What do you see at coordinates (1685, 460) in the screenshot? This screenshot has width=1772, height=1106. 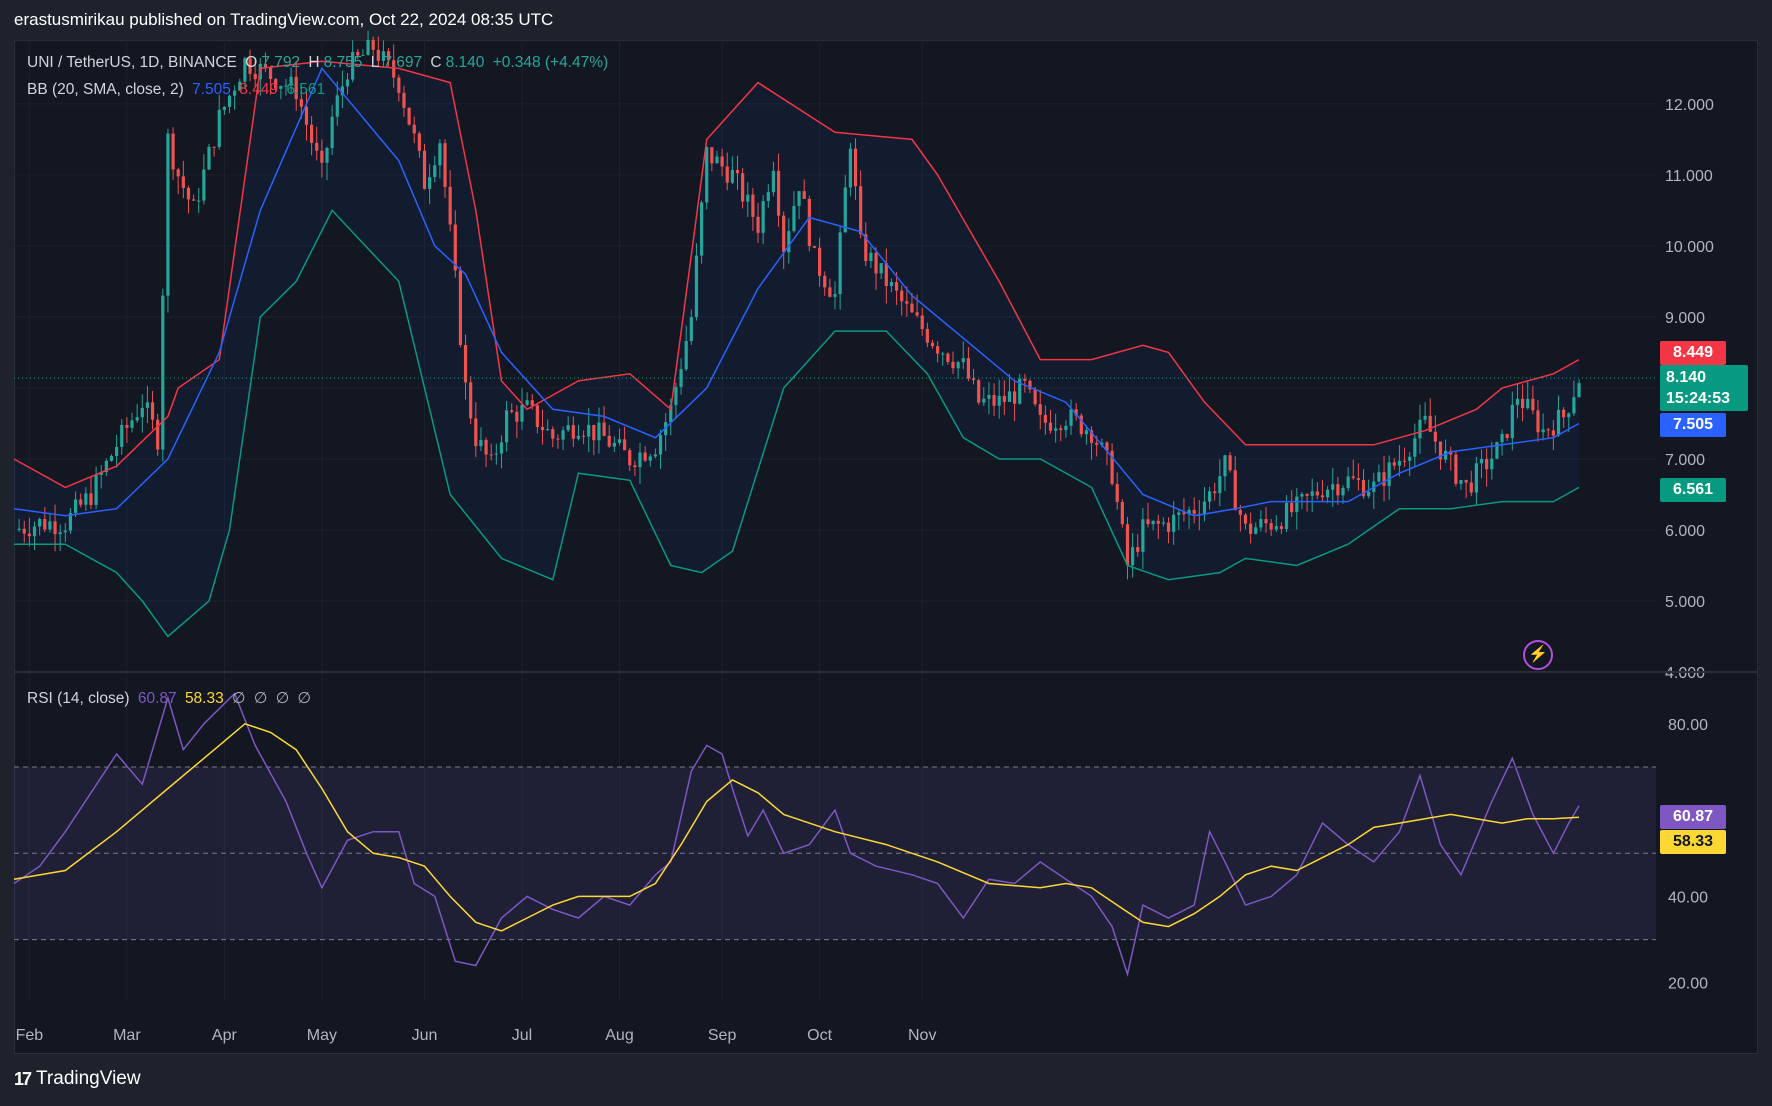 I see `price-axis-tick: 7.000` at bounding box center [1685, 460].